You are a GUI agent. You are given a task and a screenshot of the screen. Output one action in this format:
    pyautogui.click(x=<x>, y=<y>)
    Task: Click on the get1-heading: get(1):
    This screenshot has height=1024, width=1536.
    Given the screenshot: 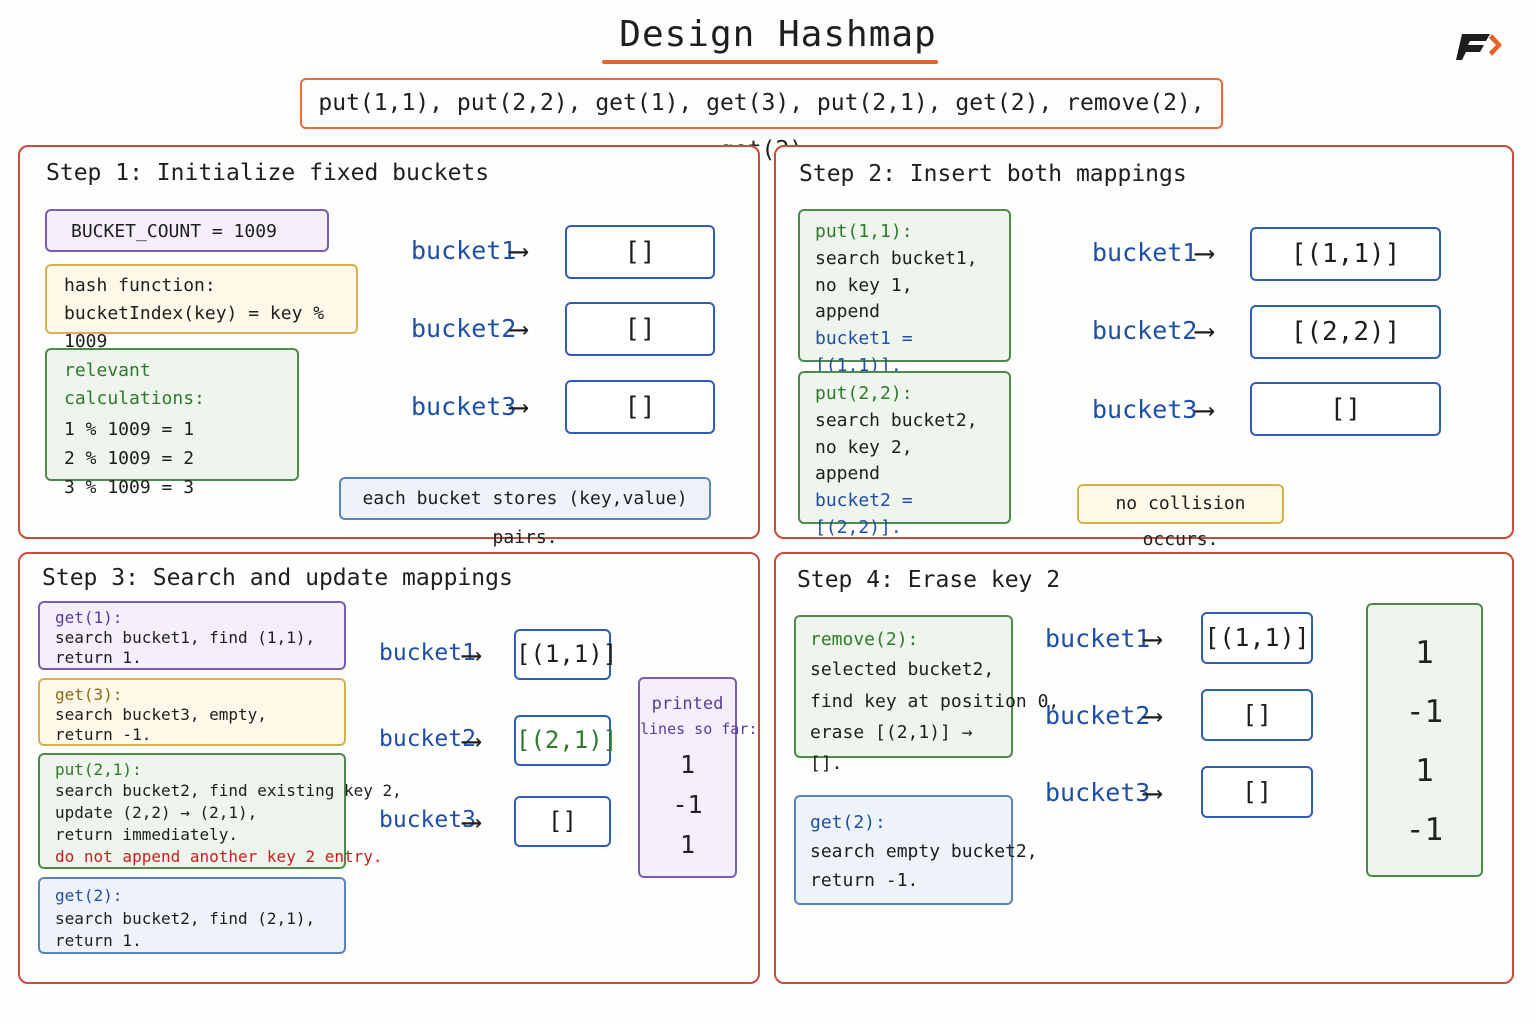 What is the action you would take?
    pyautogui.click(x=89, y=617)
    